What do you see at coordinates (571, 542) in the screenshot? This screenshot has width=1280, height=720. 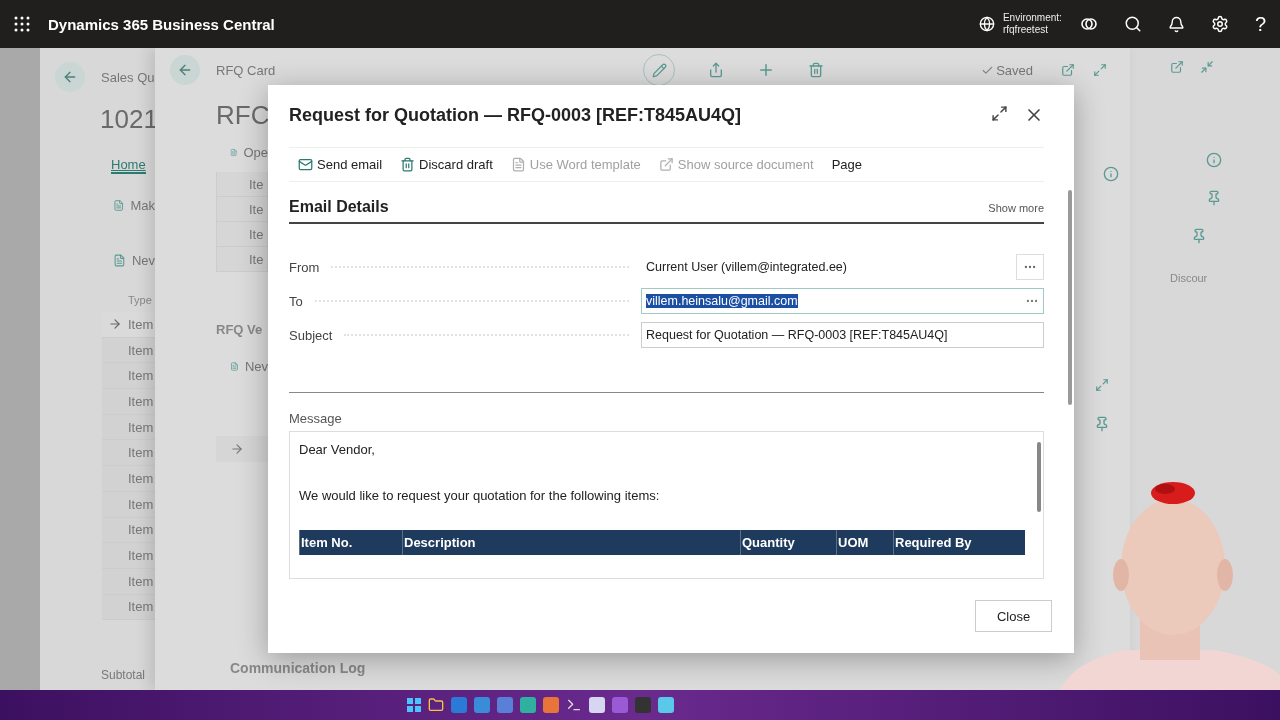 I see `table-header-cell: Description` at bounding box center [571, 542].